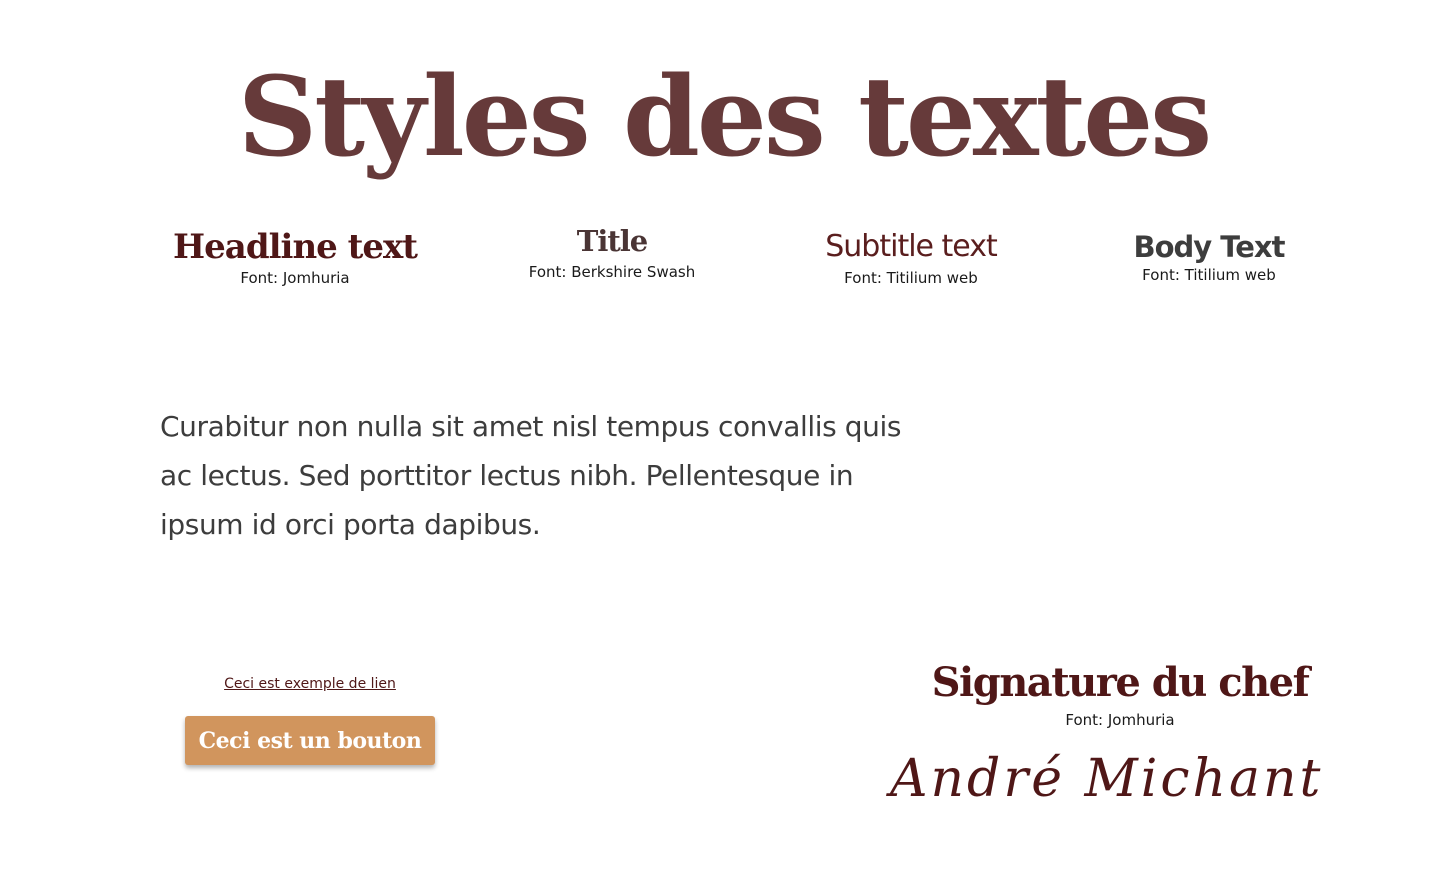  Describe the element at coordinates (911, 246) in the screenshot. I see `subtitle-sample-text: Subtitle text` at that location.